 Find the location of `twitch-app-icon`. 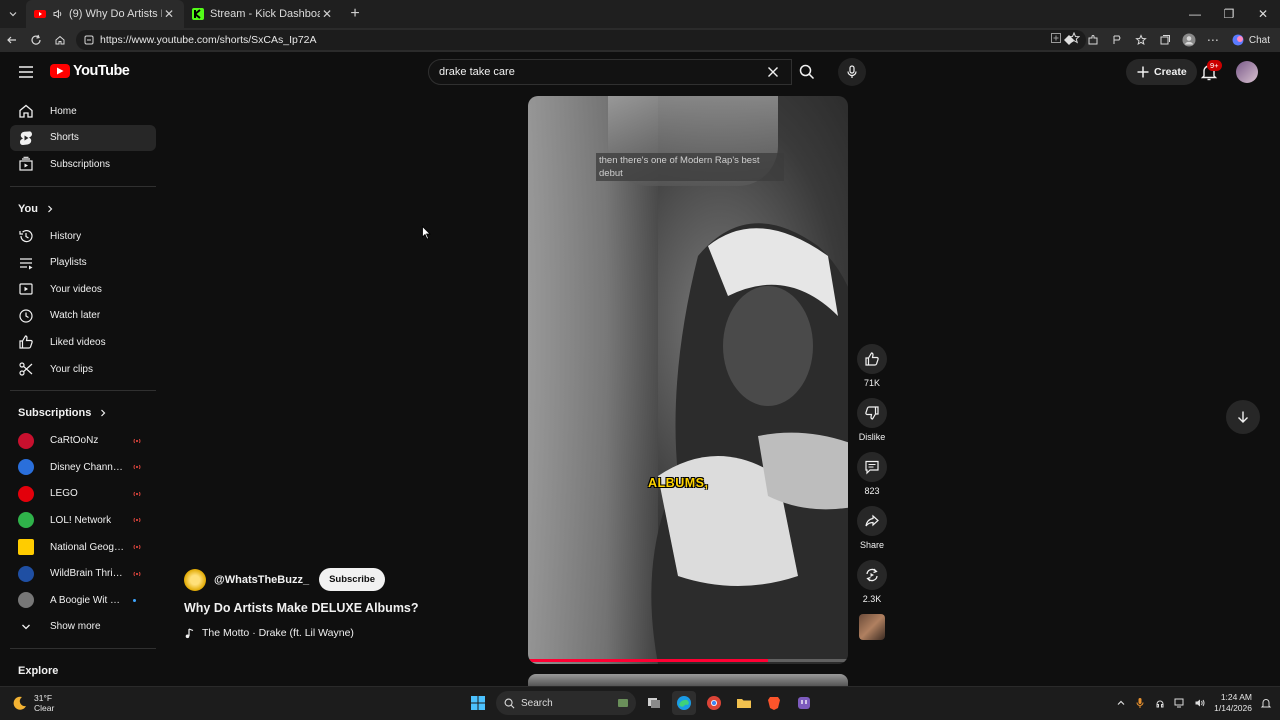

twitch-app-icon is located at coordinates (804, 703).